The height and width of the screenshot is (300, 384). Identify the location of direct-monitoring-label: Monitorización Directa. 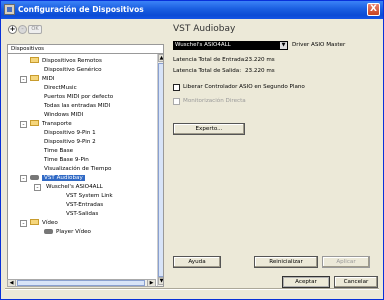
(214, 101).